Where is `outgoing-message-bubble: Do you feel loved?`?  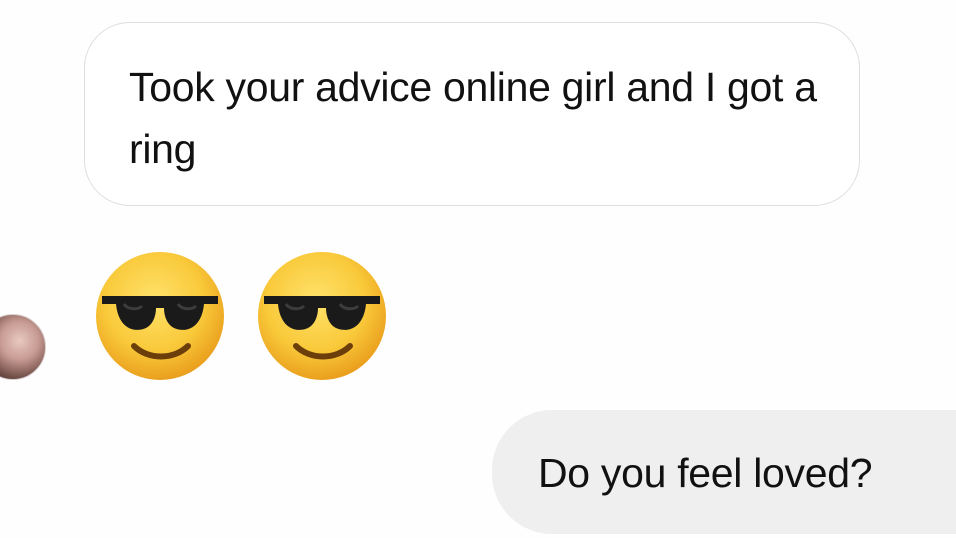
outgoing-message-bubble: Do you feel loved? is located at coordinates (724, 472).